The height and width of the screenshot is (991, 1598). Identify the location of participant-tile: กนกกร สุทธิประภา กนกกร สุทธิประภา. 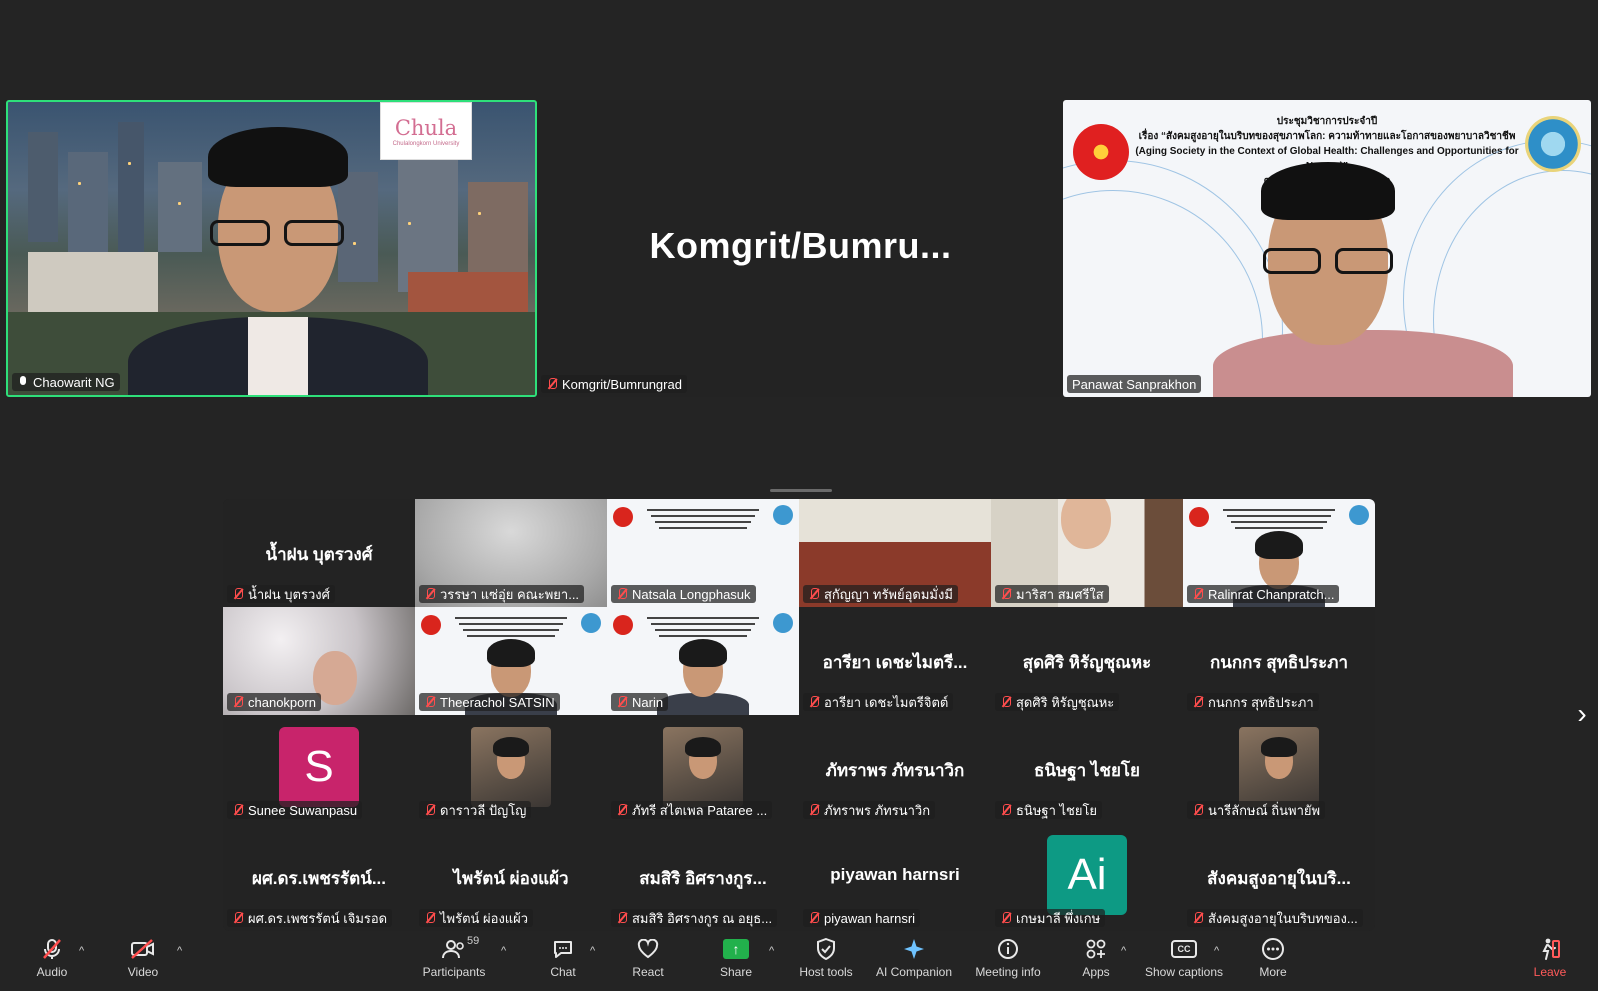
(1279, 661).